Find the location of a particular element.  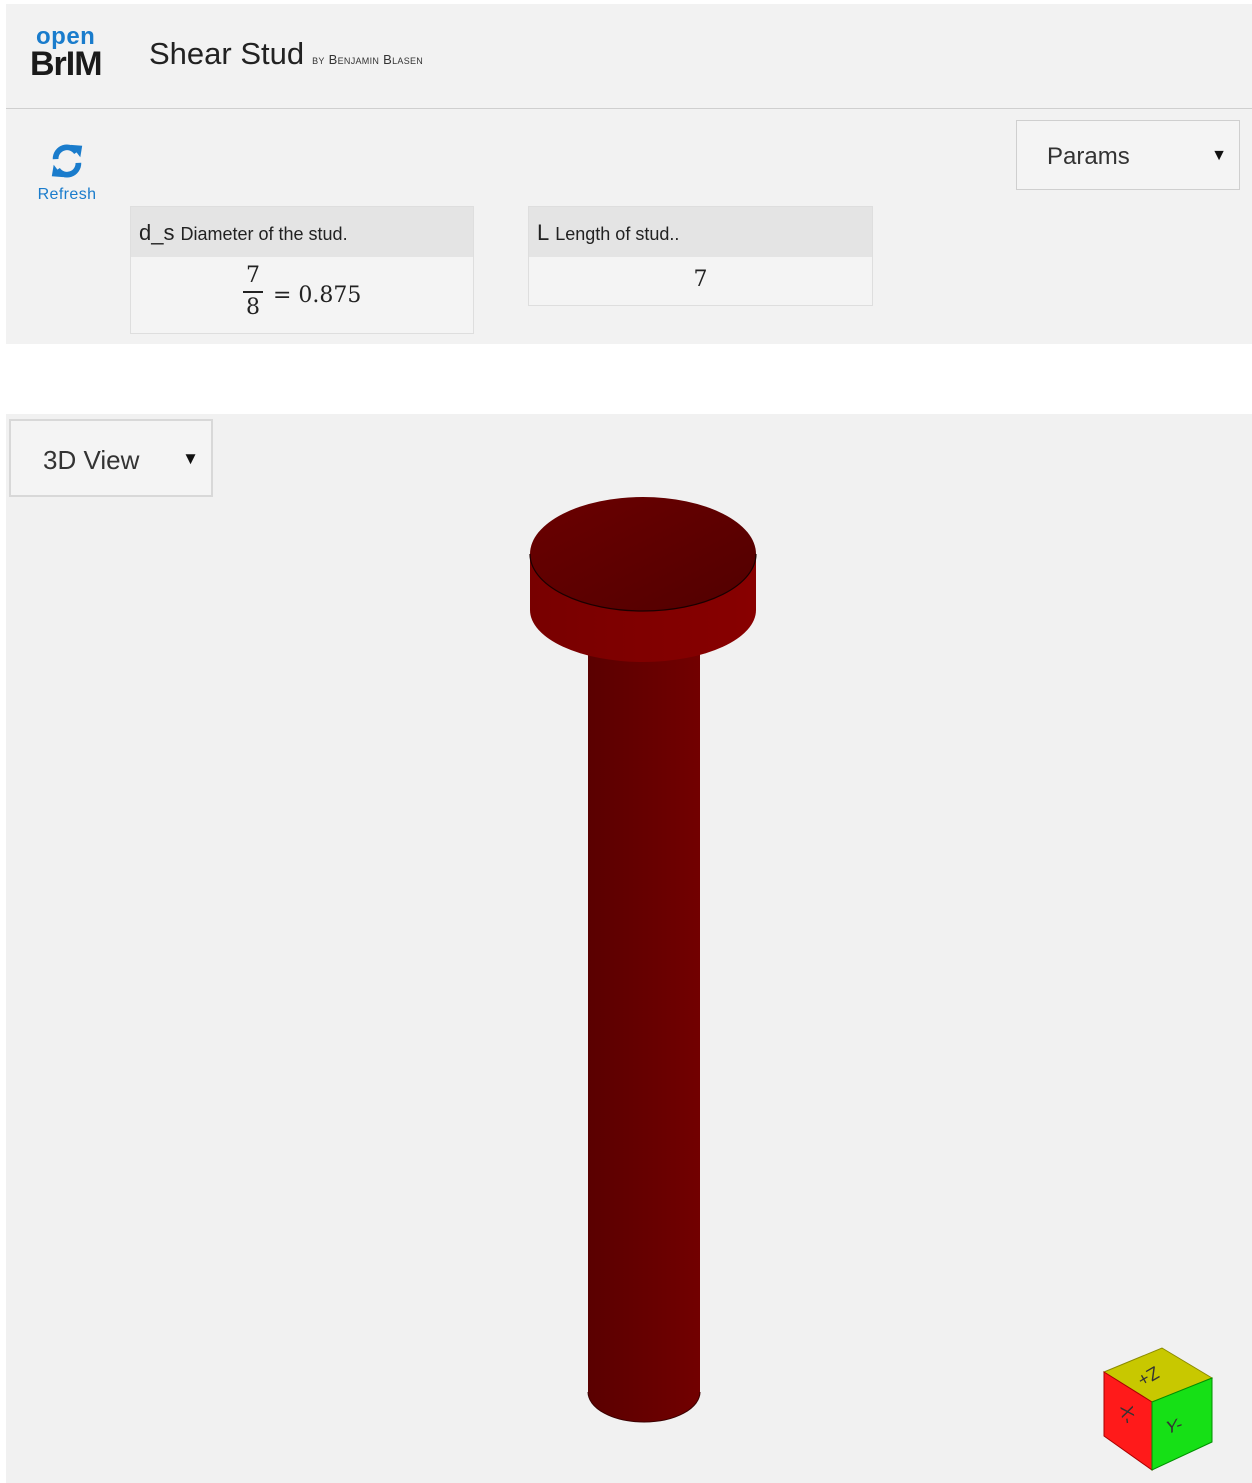

fraction-denominator: 8 is located at coordinates (253, 307).